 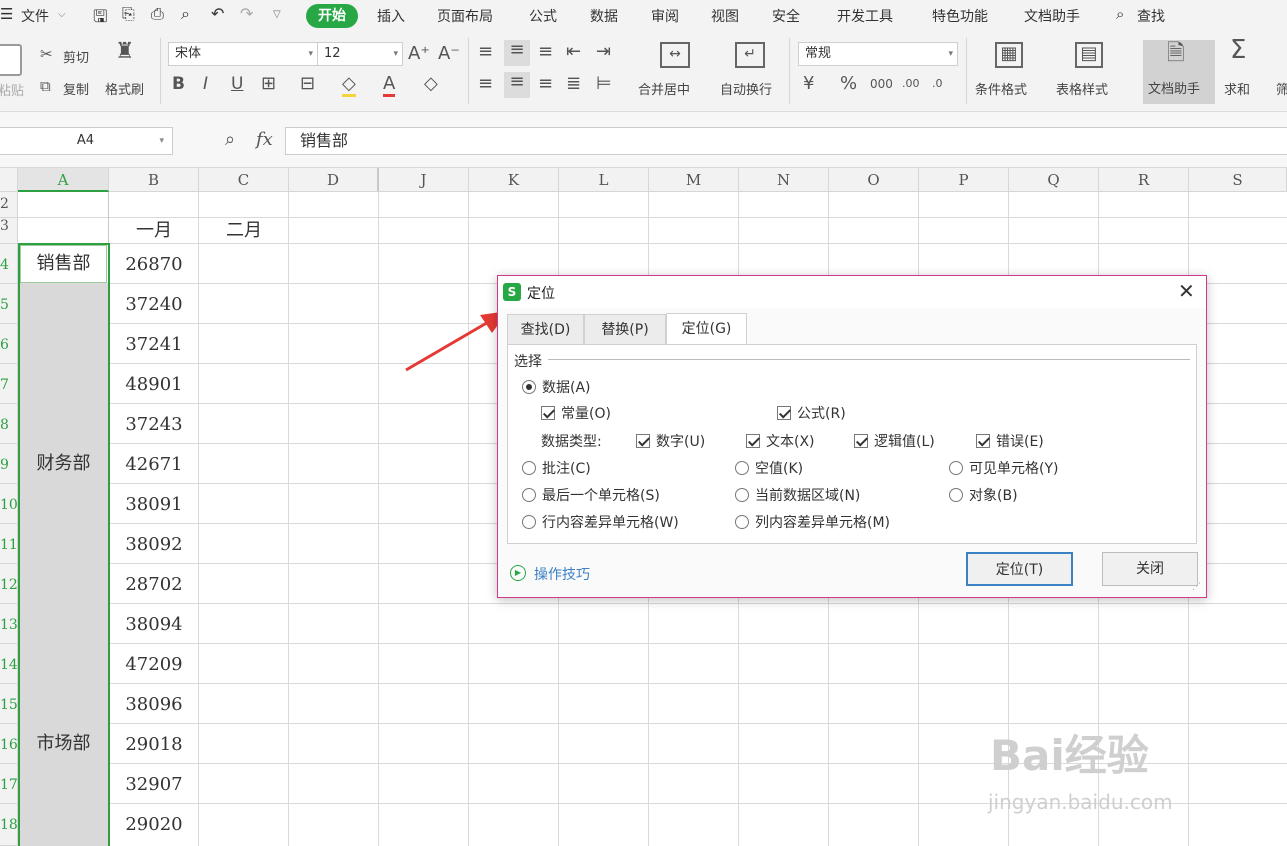 What do you see at coordinates (1238, 180) in the screenshot?
I see `col-header: S` at bounding box center [1238, 180].